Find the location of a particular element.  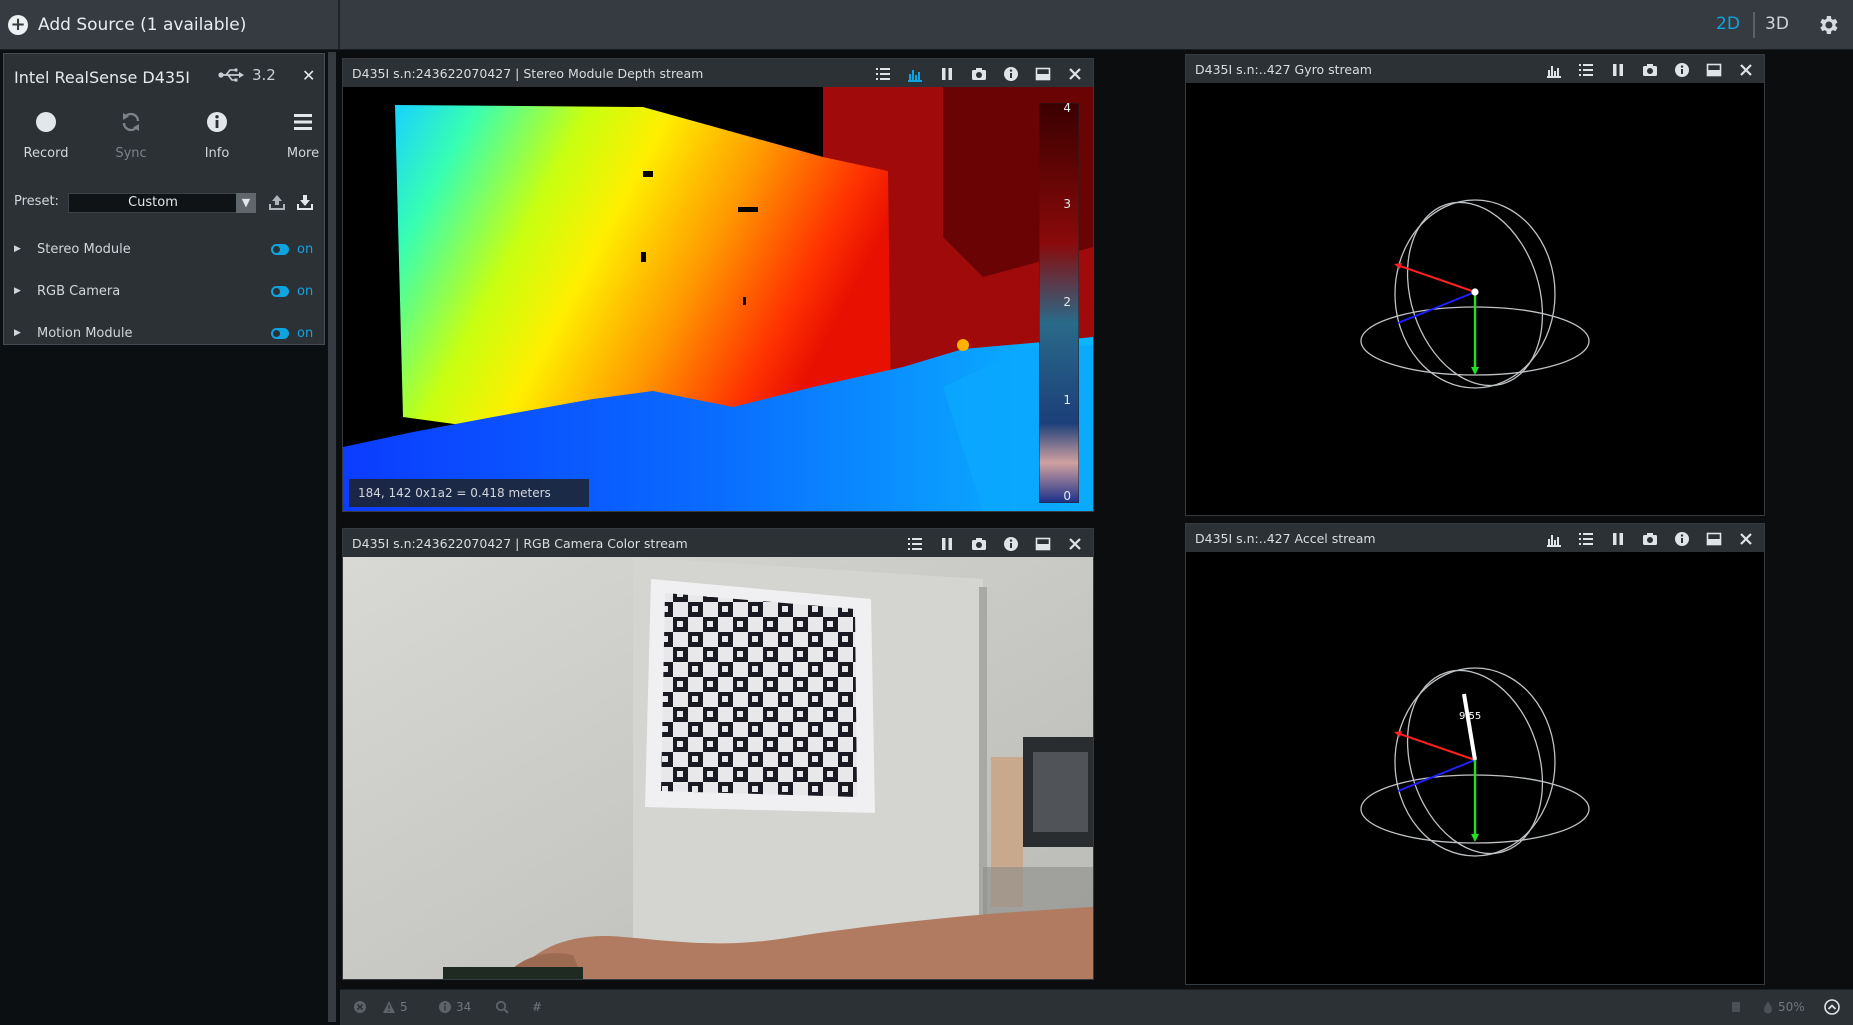

motion-toggle is located at coordinates (280, 333).